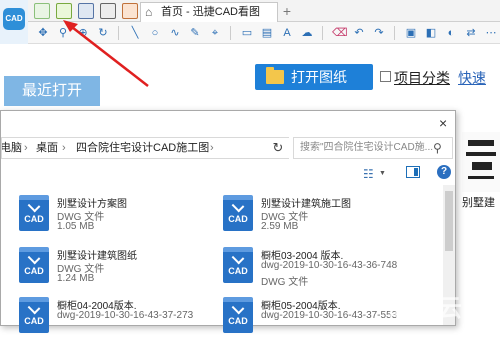 This screenshot has width=500, height=343. I want to click on arrow-shaft, so click(108, 55).